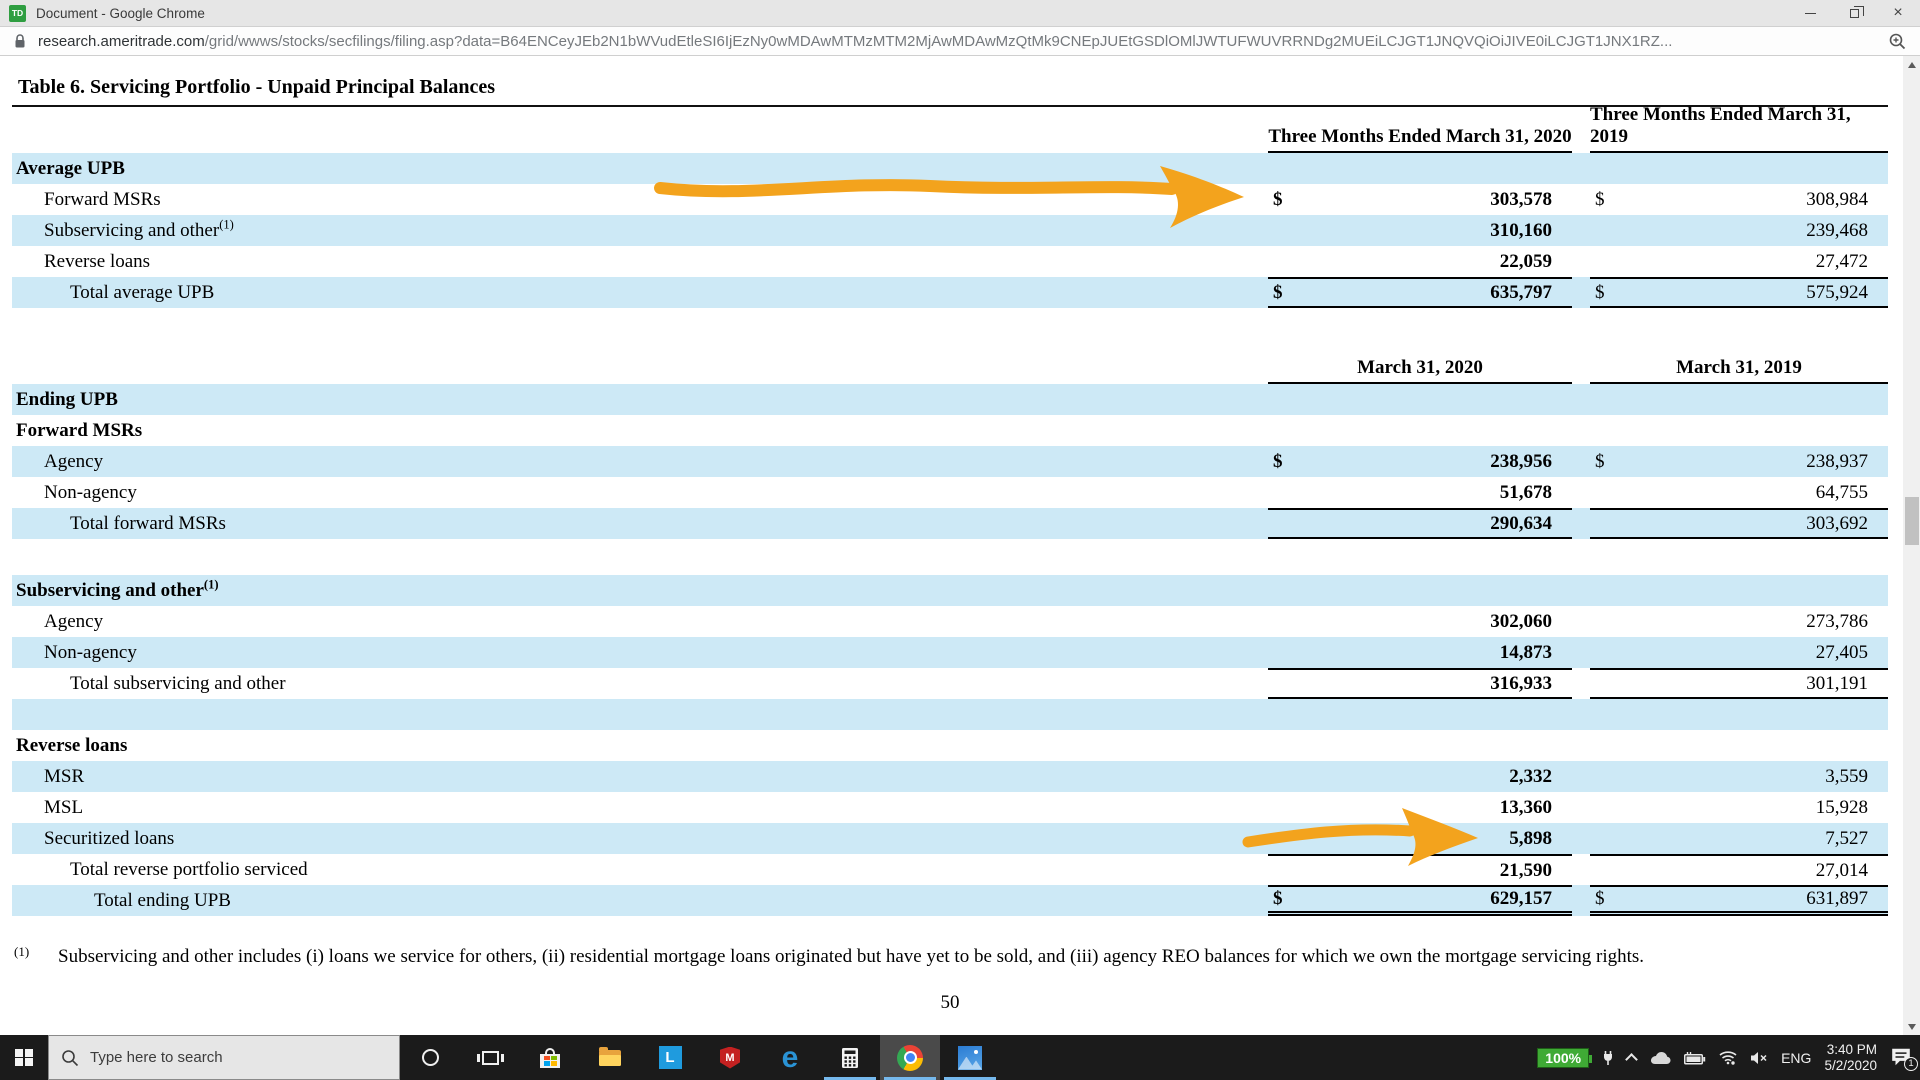 This screenshot has width=1920, height=1080. I want to click on value-cell-2020: 51,678, so click(1525, 492).